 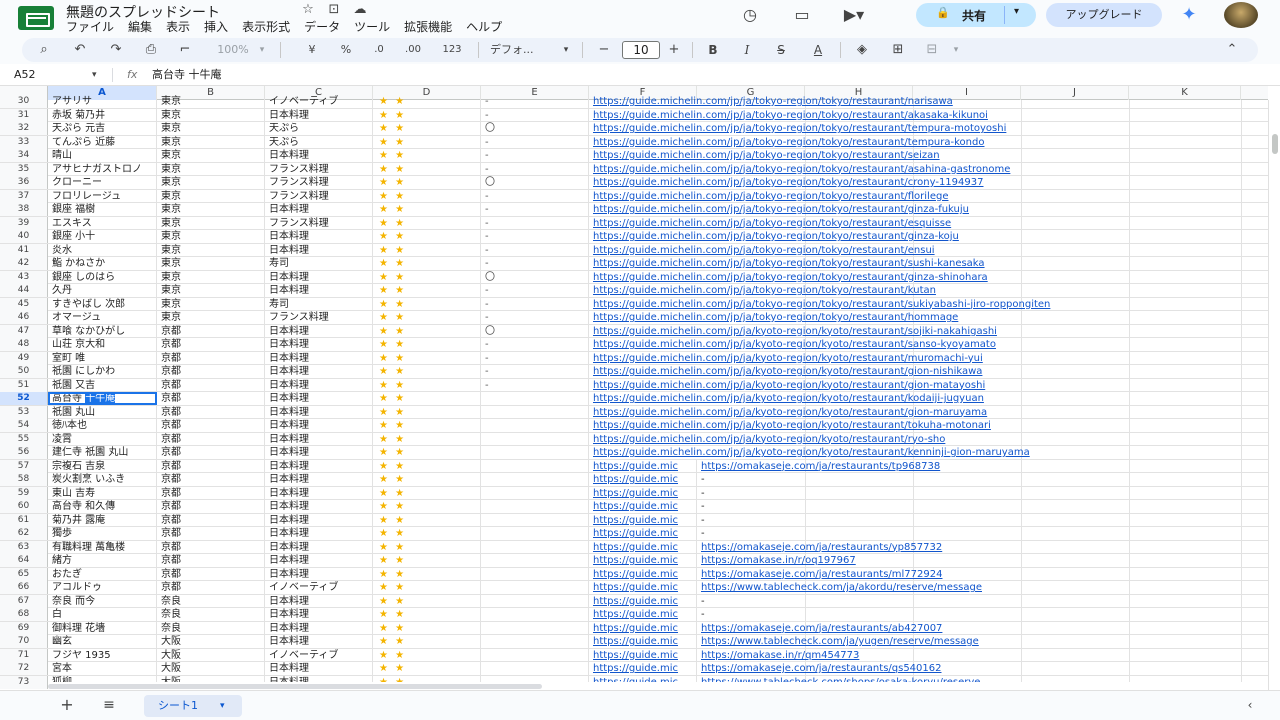 I want to click on cell-restaurant-name: 東山 吉寿, so click(x=102, y=493).